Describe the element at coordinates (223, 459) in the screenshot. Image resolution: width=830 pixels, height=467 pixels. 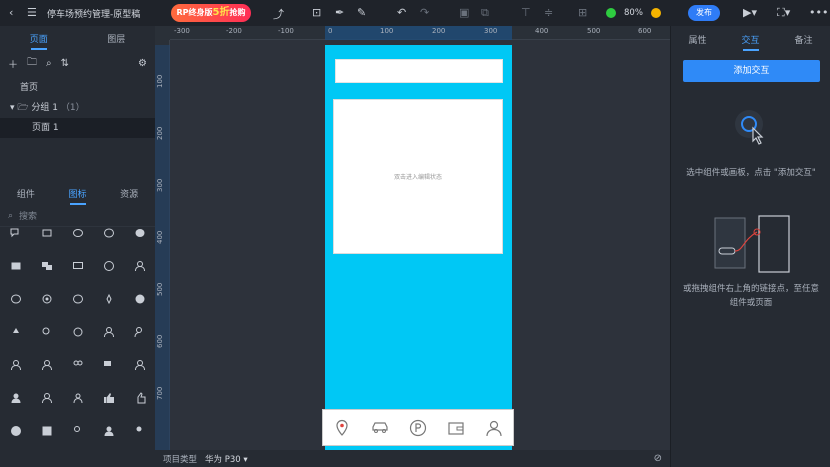
I see `device-name: 华为 P30` at that location.